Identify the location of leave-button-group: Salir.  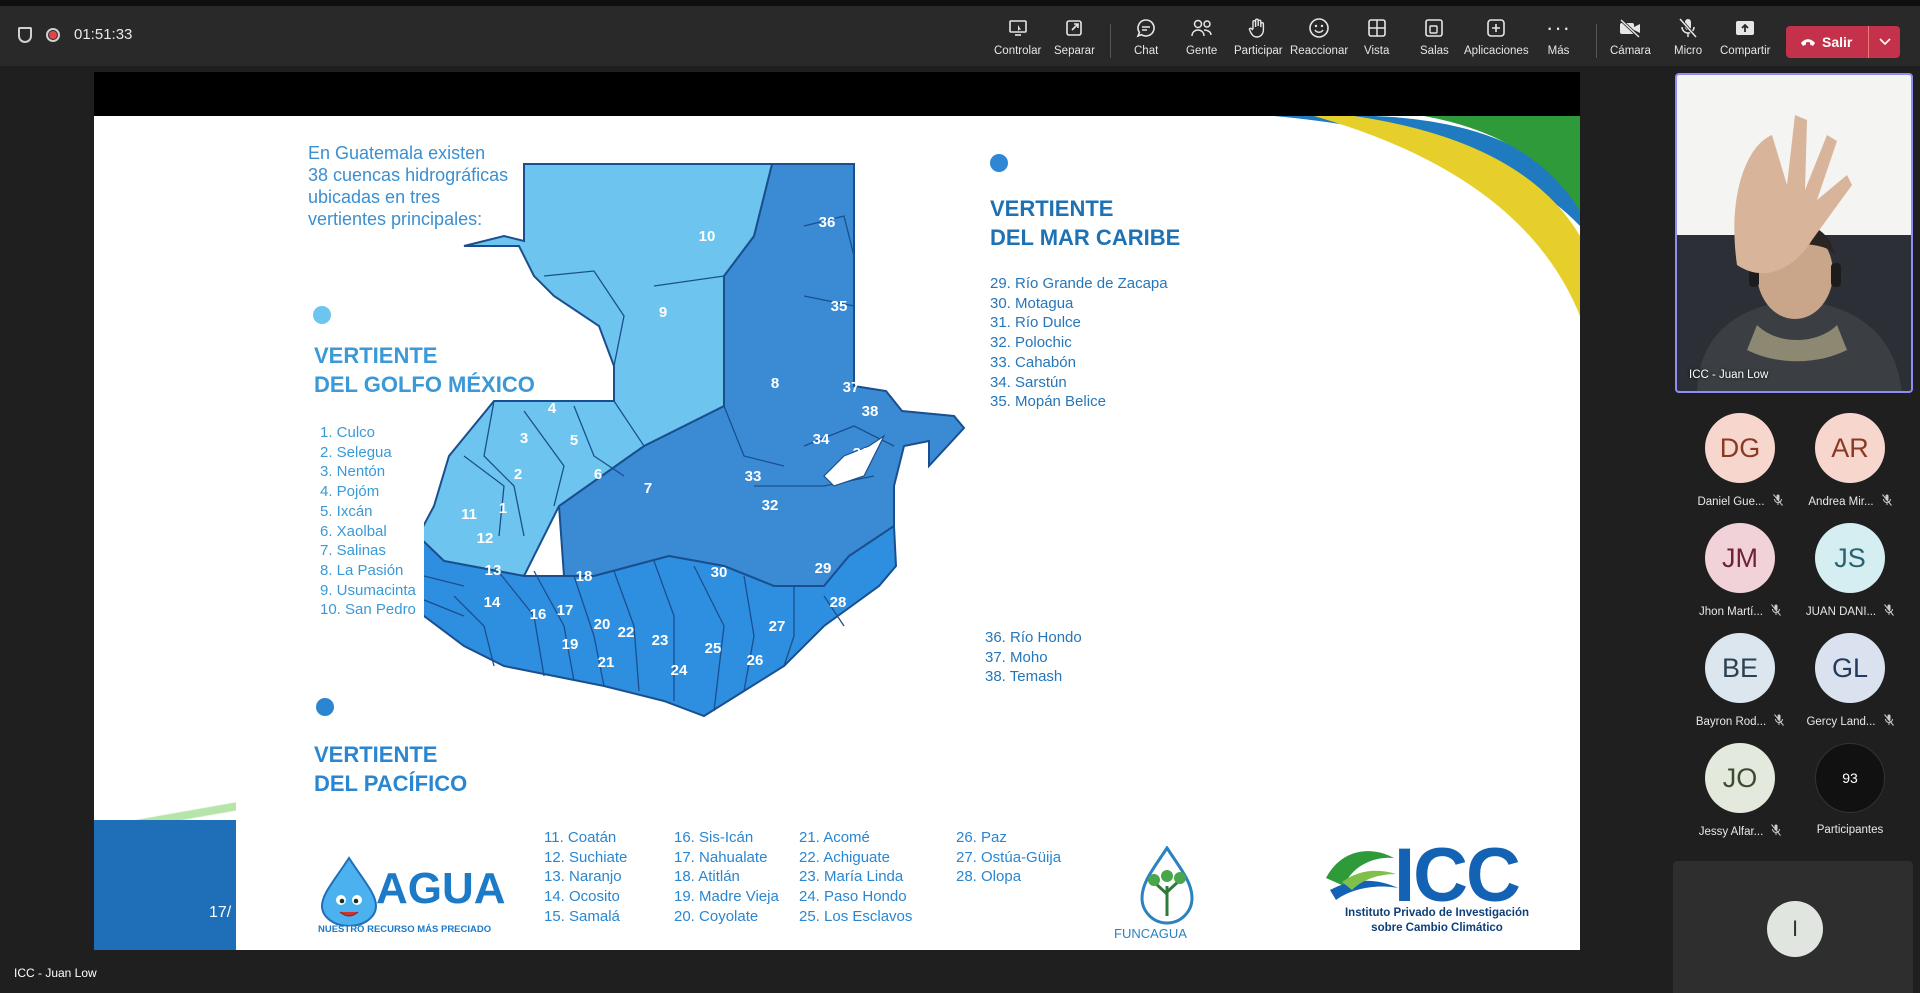
(1843, 42).